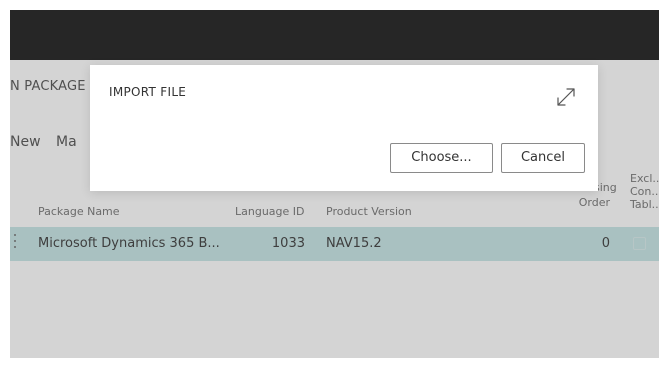  I want to click on column-header-language-id: Language ID, so click(270, 212).